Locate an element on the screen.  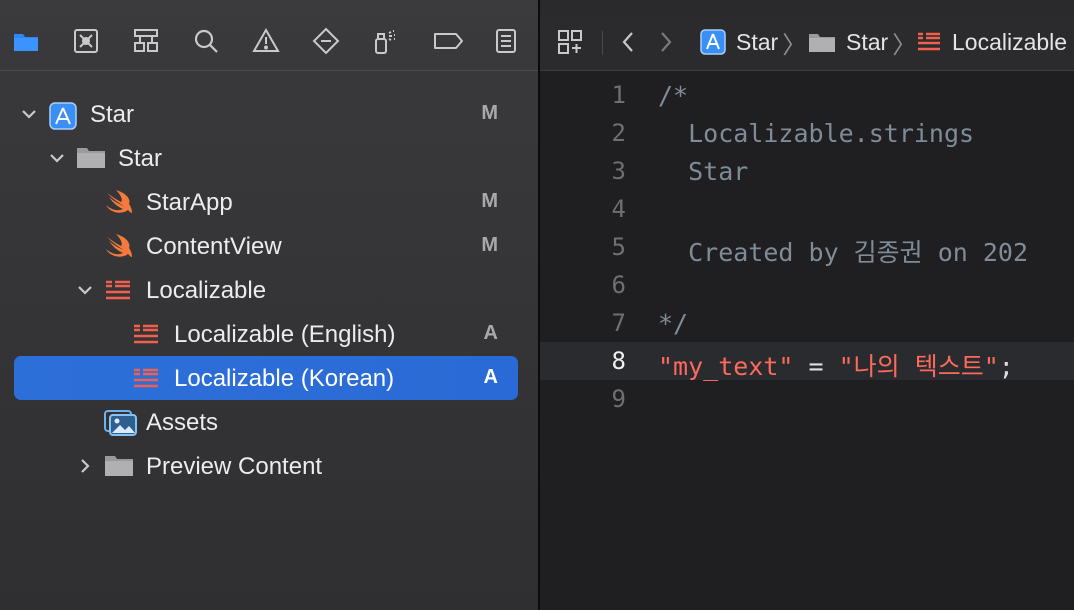
code-line: 1 /* is located at coordinates (807, 95).